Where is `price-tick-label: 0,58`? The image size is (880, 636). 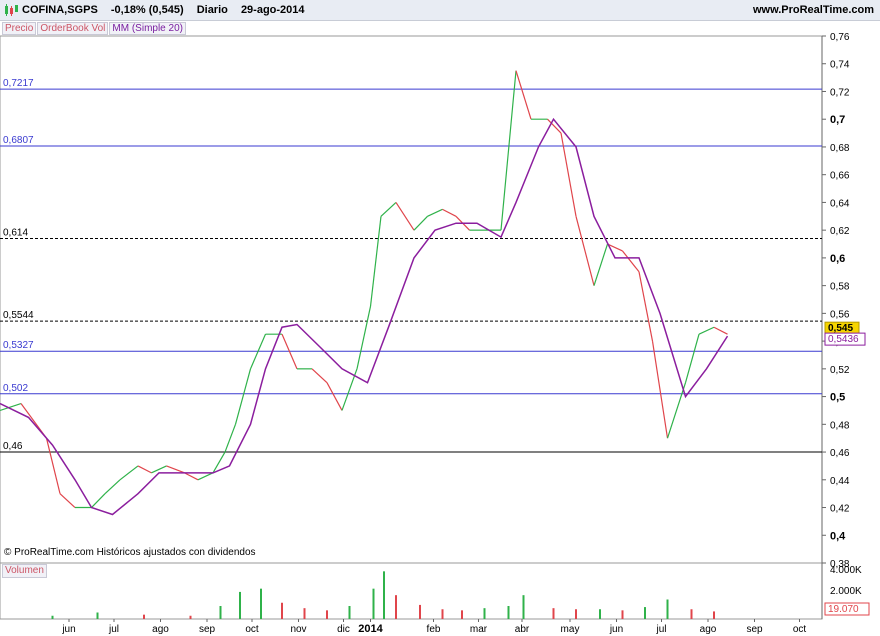
price-tick-label: 0,58 is located at coordinates (840, 287).